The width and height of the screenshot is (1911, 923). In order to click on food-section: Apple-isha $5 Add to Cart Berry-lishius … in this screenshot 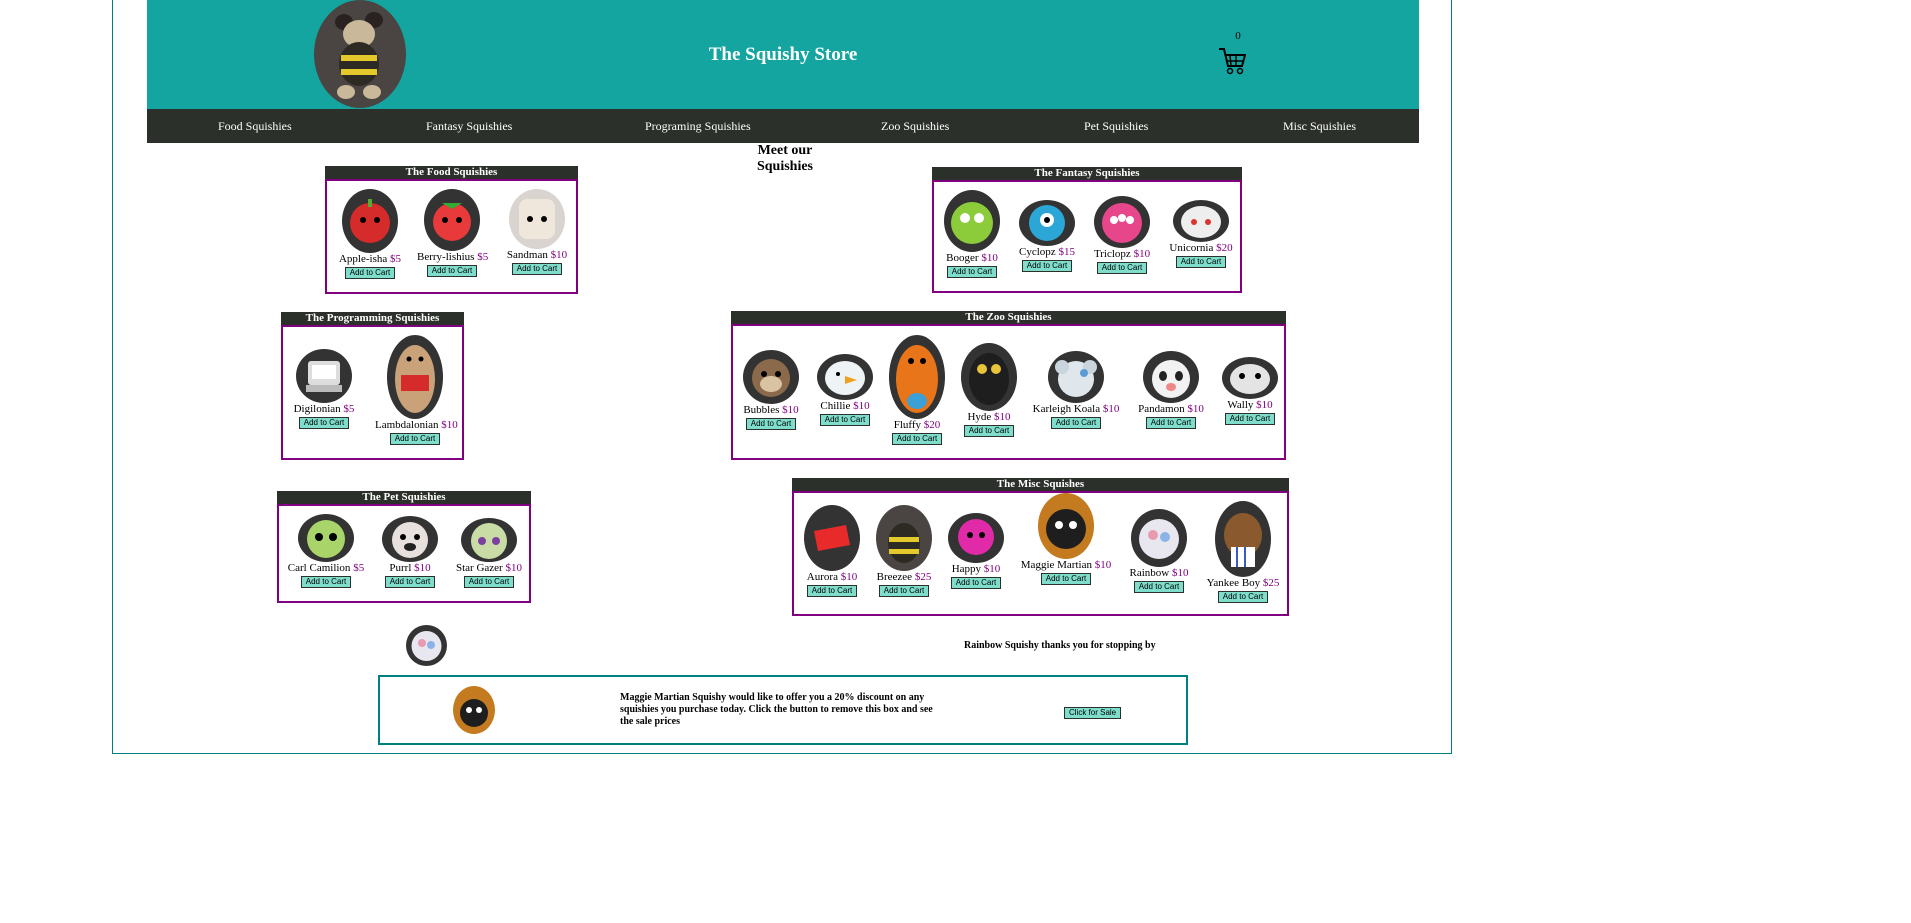, I will do `click(451, 236)`.